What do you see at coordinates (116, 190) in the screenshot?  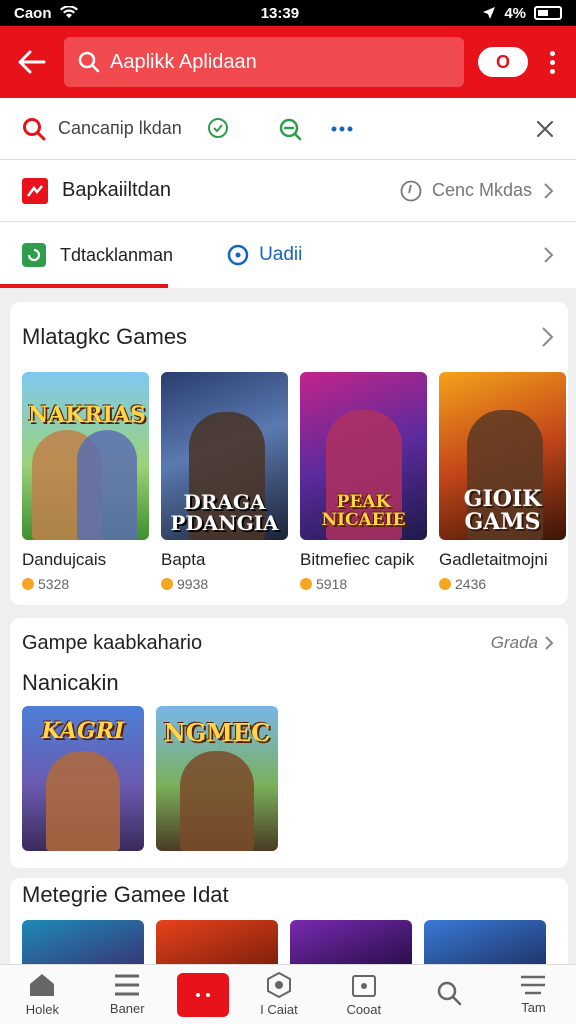 I see `category-title: Bapkaiiltdan` at bounding box center [116, 190].